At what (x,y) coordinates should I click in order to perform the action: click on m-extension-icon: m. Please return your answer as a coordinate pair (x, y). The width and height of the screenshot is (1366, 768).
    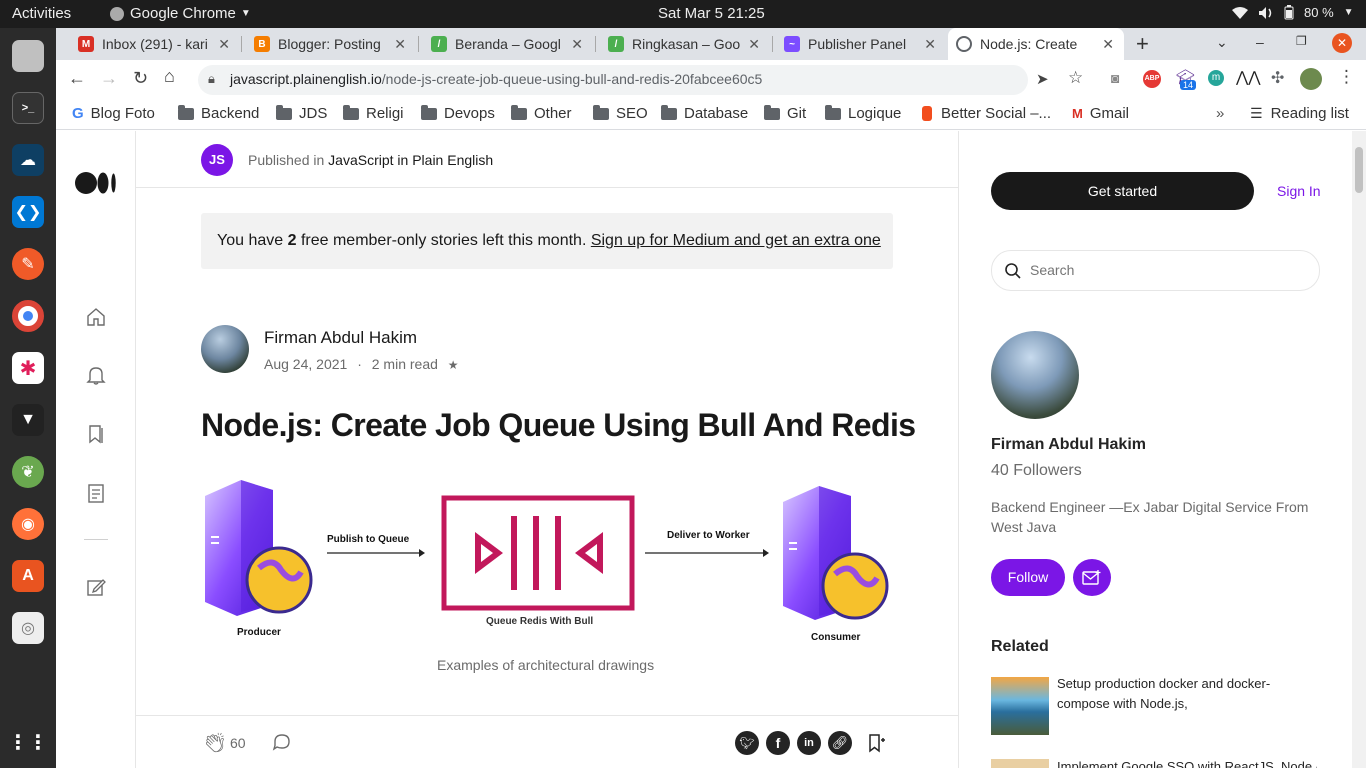
    Looking at the image, I should click on (1216, 78).